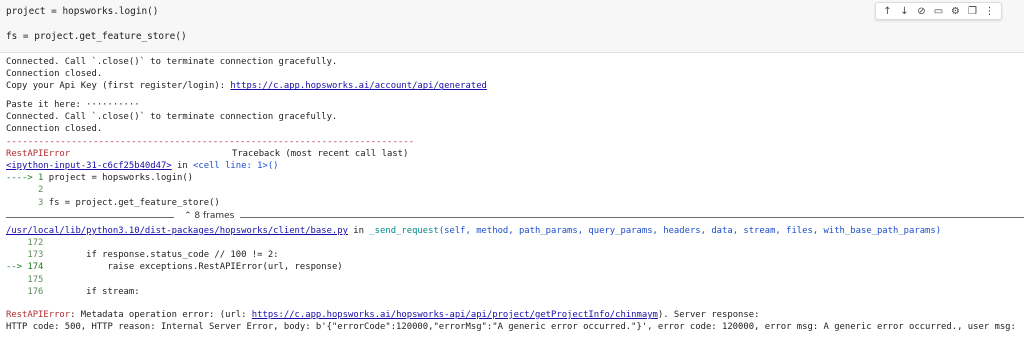 The height and width of the screenshot is (354, 1024). What do you see at coordinates (708, 314) in the screenshot?
I see `output-text: ). Server response:` at bounding box center [708, 314].